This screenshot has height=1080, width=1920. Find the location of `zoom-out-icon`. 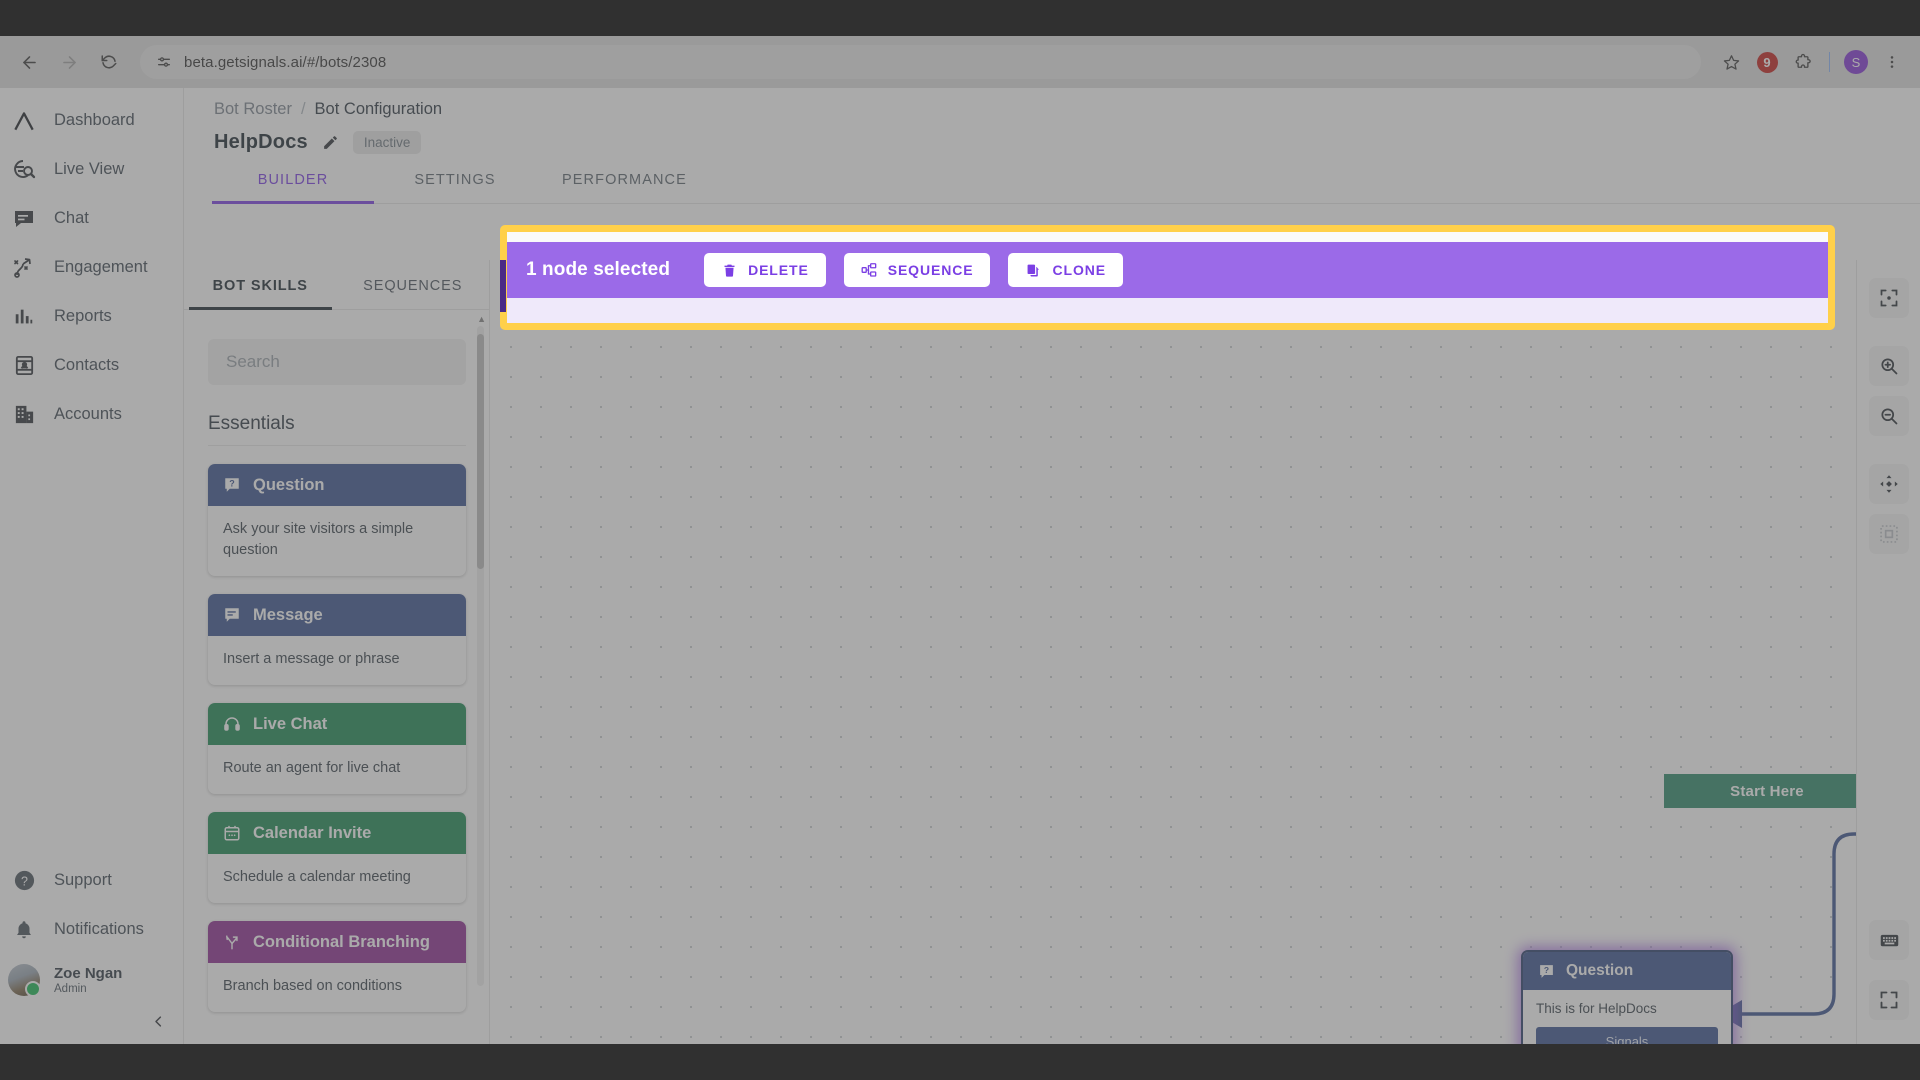

zoom-out-icon is located at coordinates (1888, 416).